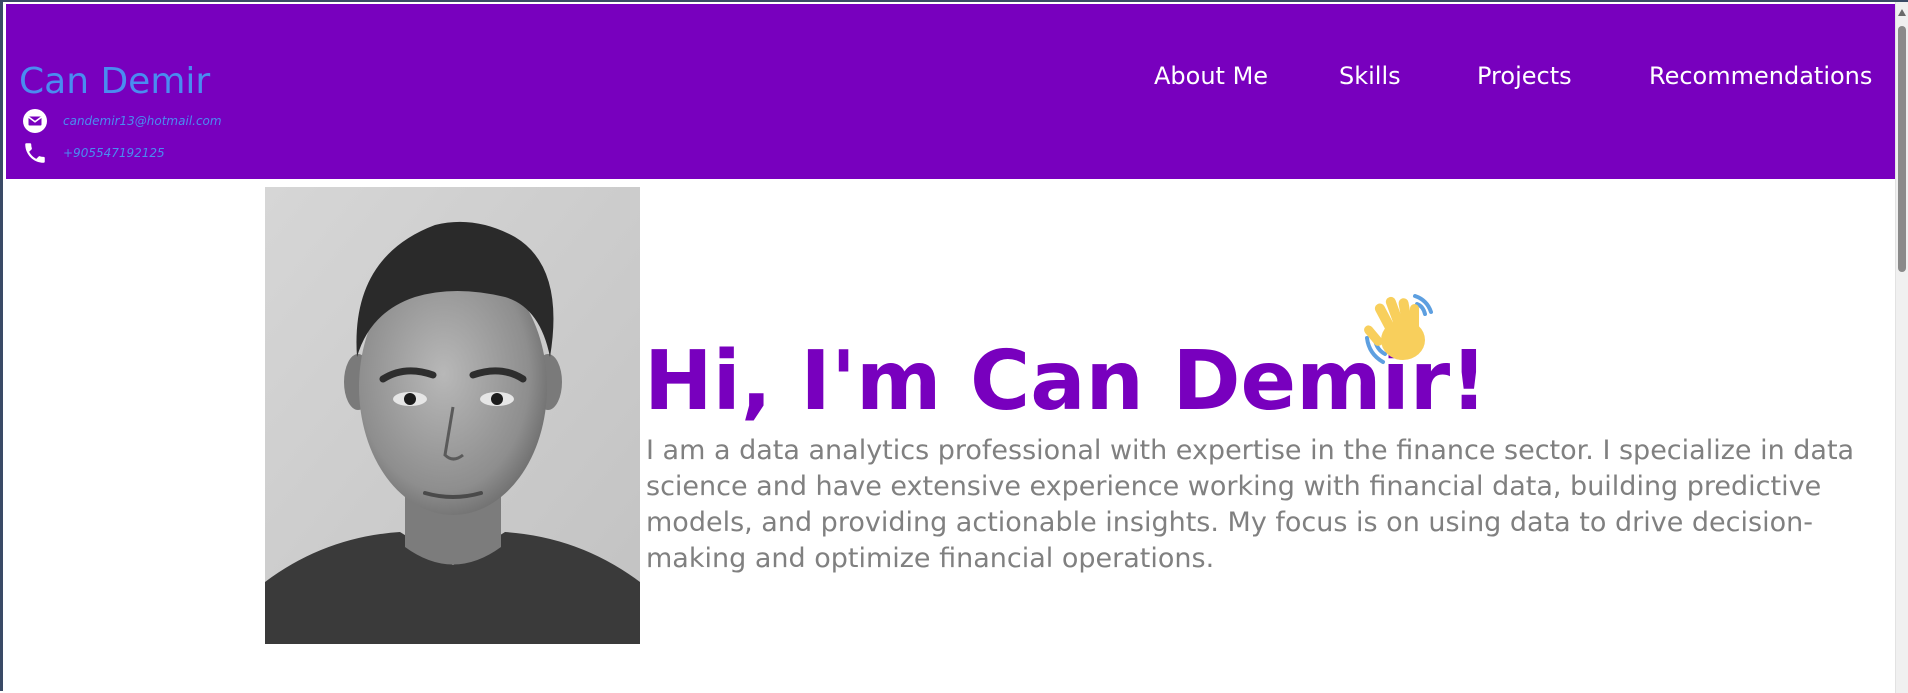 This screenshot has width=1908, height=693. I want to click on nav-recommendations: Recommendations, so click(1760, 76).